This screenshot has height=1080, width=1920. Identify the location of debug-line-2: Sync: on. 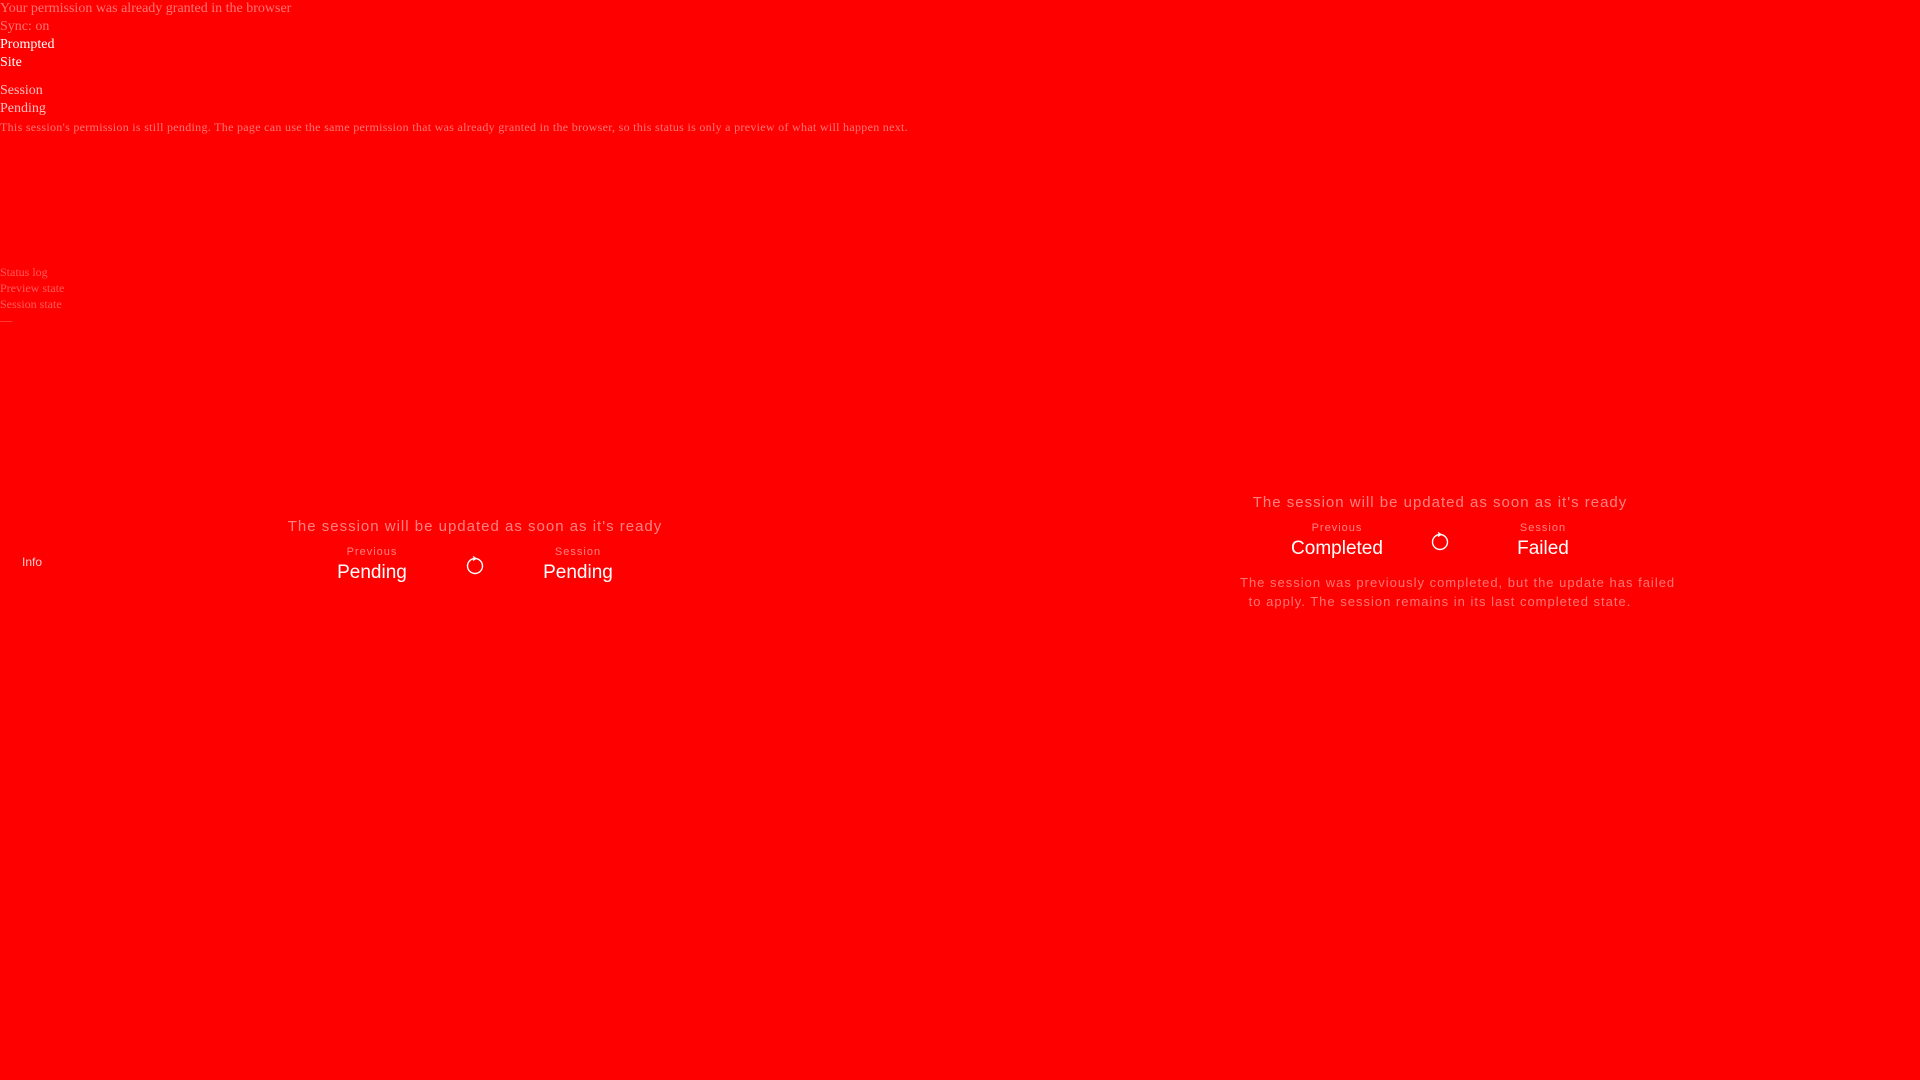
(25, 26).